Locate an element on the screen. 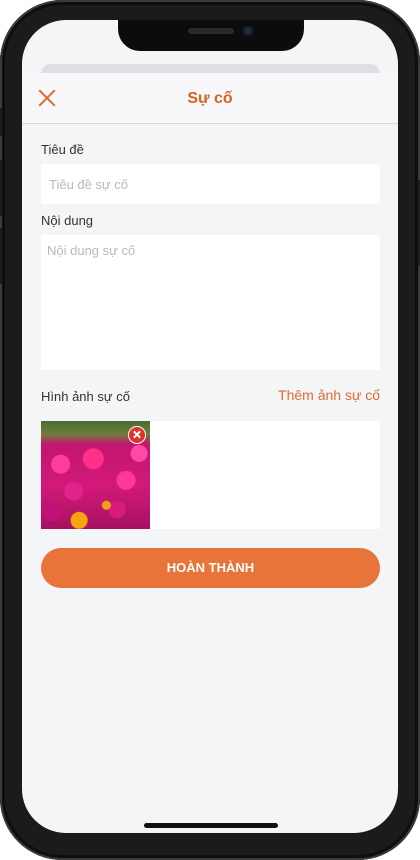 Image resolution: width=420 pixels, height=860 pixels. page-title: Sự cố is located at coordinates (210, 98).